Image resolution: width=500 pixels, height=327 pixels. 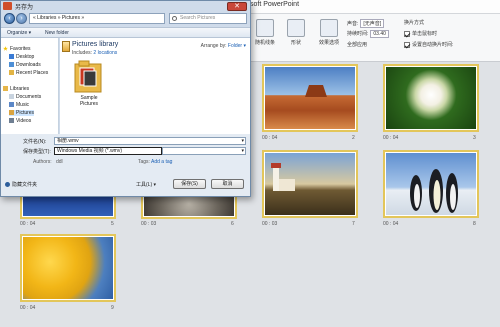 I want to click on apply-all-label: 全部应用, so click(x=357, y=45).